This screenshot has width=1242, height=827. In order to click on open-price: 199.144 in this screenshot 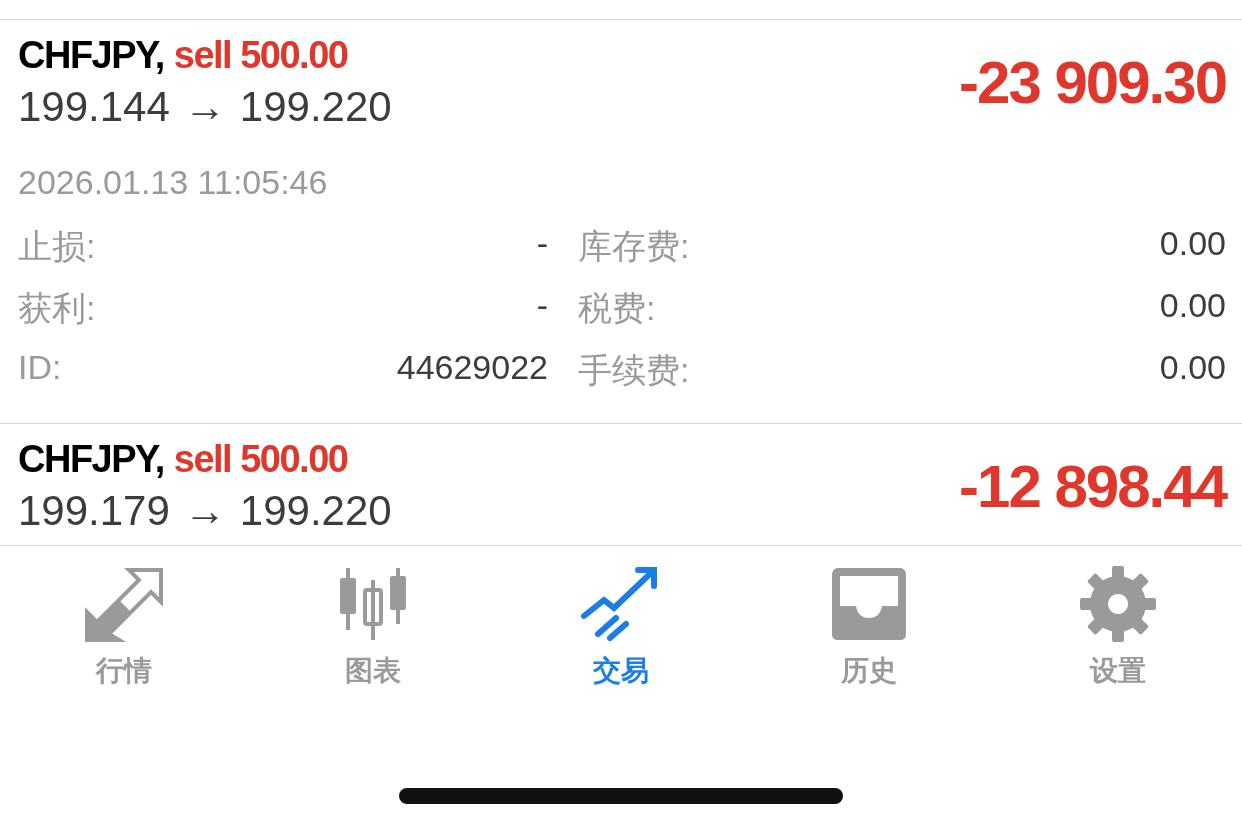, I will do `click(94, 107)`.